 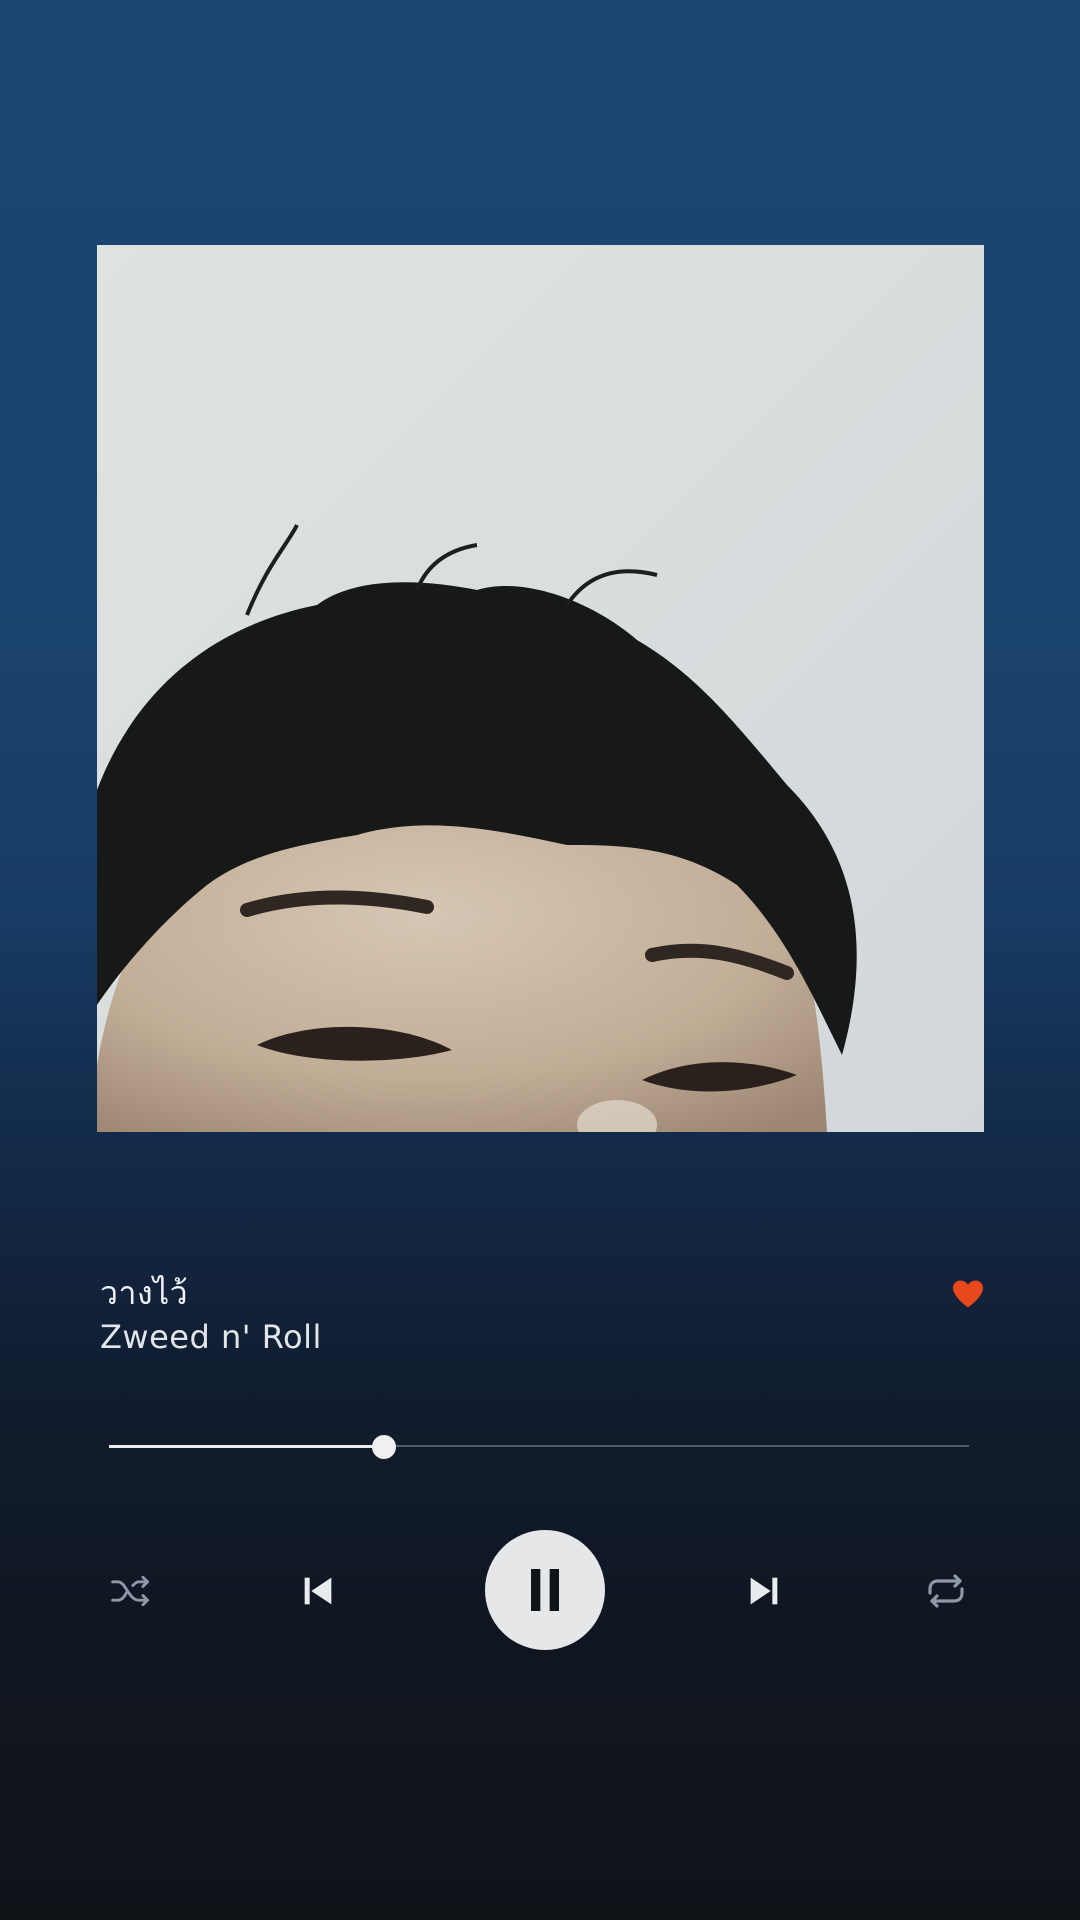 I want to click on previous-button, so click(x=318, y=1591).